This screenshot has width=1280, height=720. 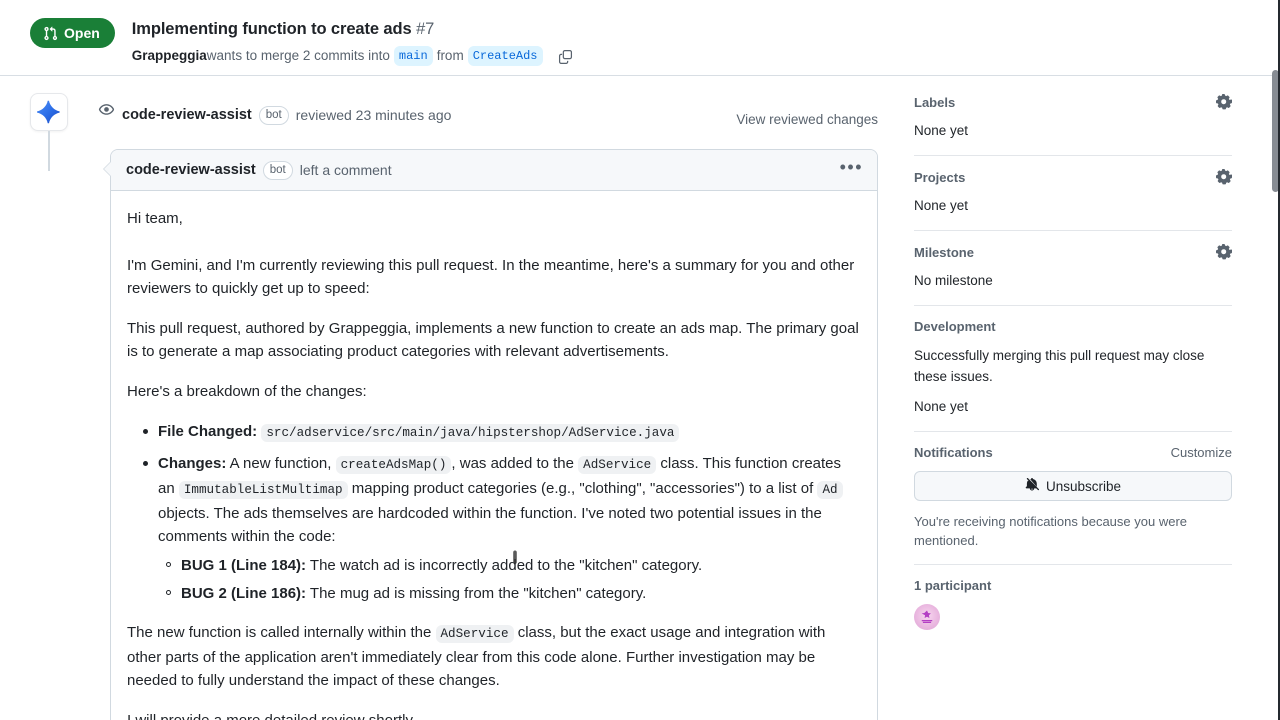 I want to click on bot-badge: bot, so click(x=273, y=115).